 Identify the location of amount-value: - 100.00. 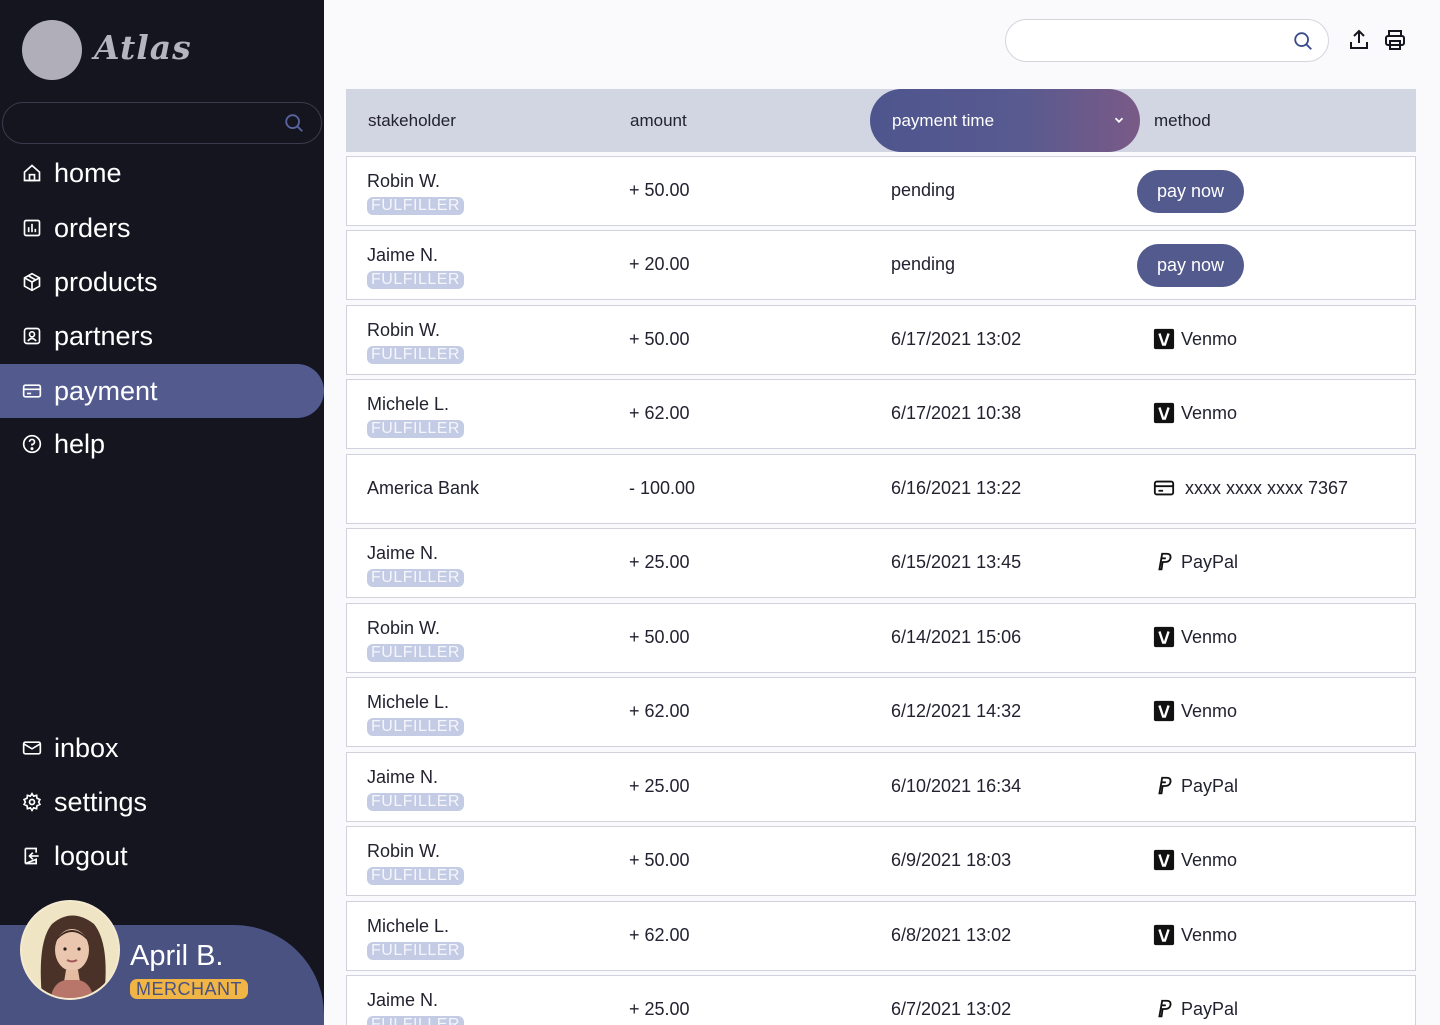
(662, 488).